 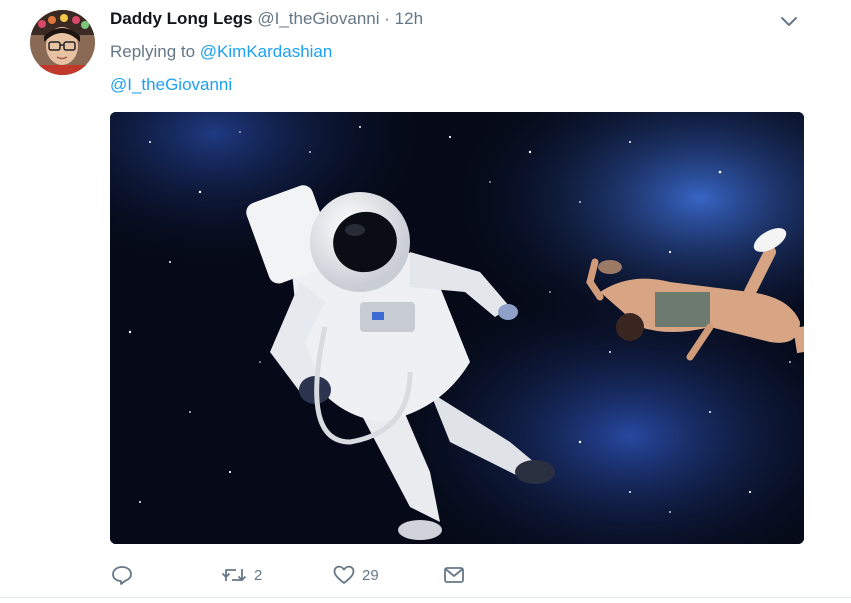 What do you see at coordinates (409, 18) in the screenshot?
I see `tweet-time: 12h` at bounding box center [409, 18].